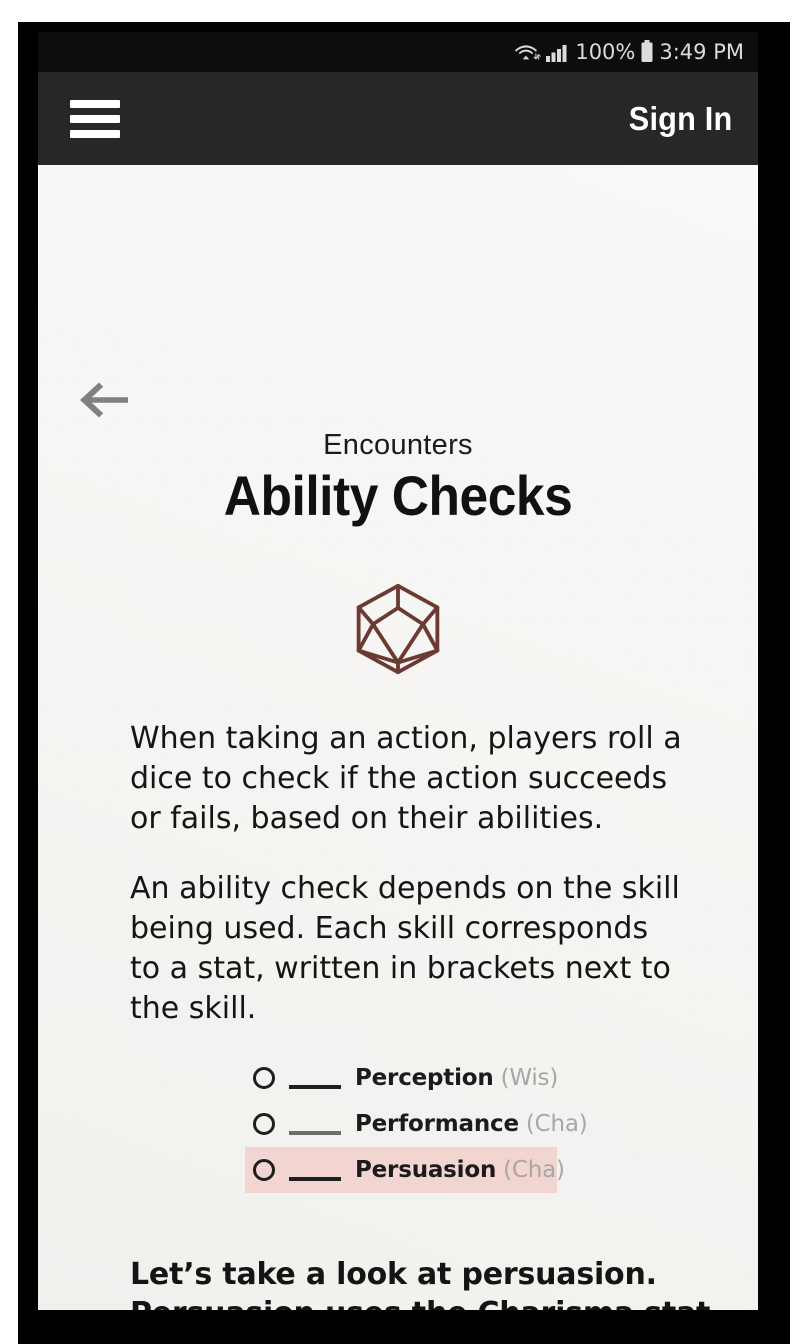 Image resolution: width=796 pixels, height=1344 pixels. What do you see at coordinates (437, 1124) in the screenshot?
I see `skill-name: Performance` at bounding box center [437, 1124].